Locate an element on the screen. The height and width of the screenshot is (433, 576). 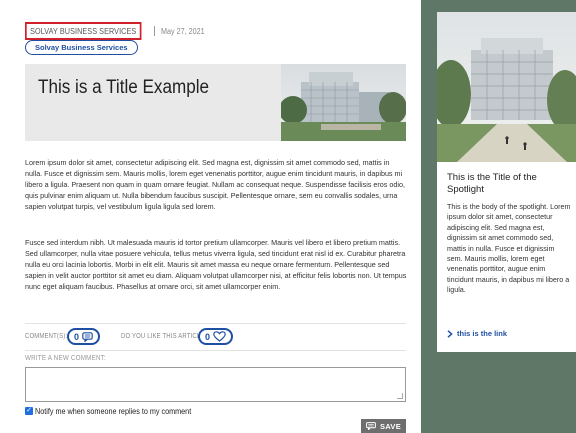
comments-label: COMMENT(S): is located at coordinates (46, 336).